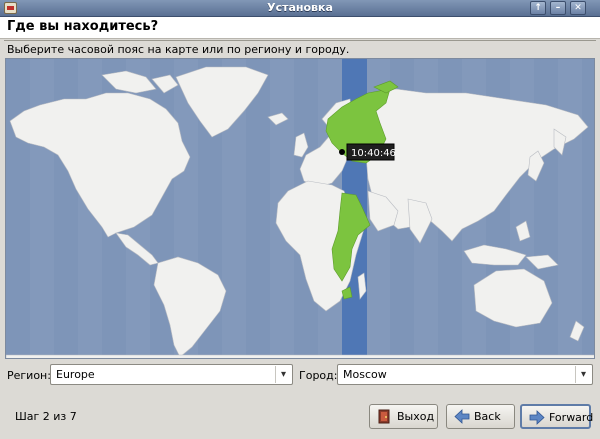  What do you see at coordinates (558, 8) in the screenshot?
I see `minimize-button: –` at bounding box center [558, 8].